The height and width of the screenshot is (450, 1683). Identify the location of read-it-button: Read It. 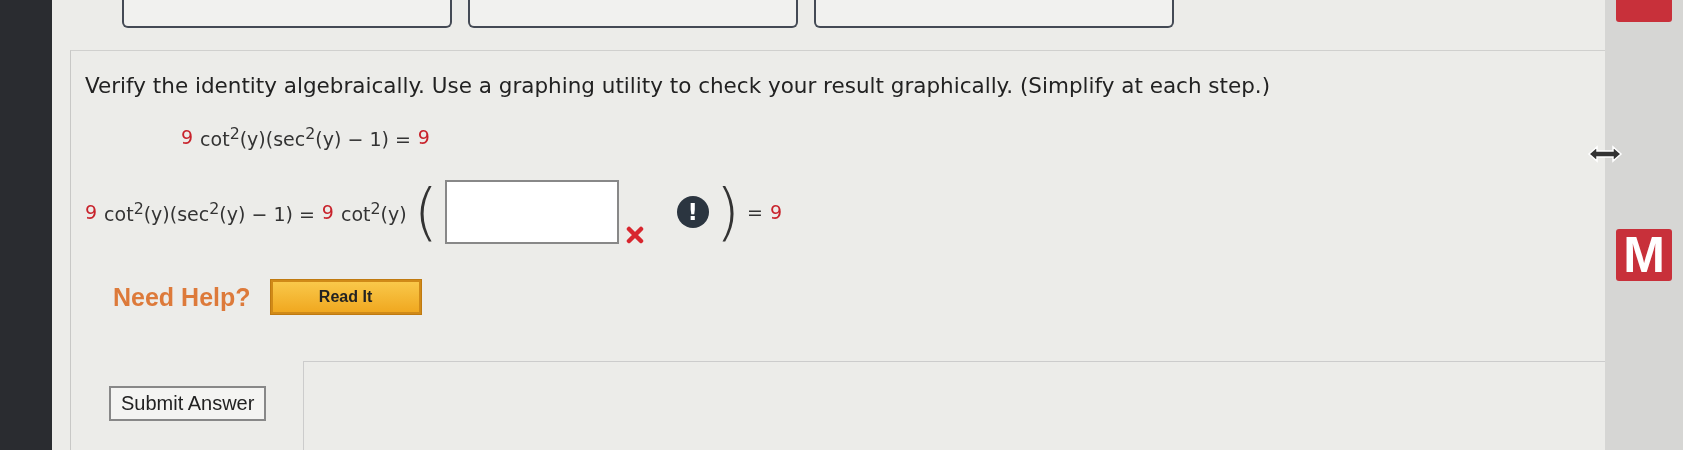
(345, 297).